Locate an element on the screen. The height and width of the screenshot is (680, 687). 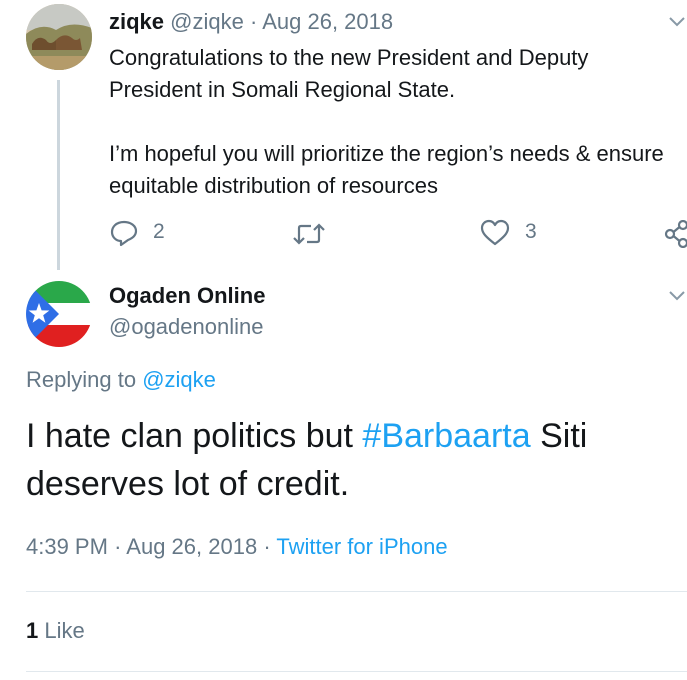
retweet-icon is located at coordinates (309, 234).